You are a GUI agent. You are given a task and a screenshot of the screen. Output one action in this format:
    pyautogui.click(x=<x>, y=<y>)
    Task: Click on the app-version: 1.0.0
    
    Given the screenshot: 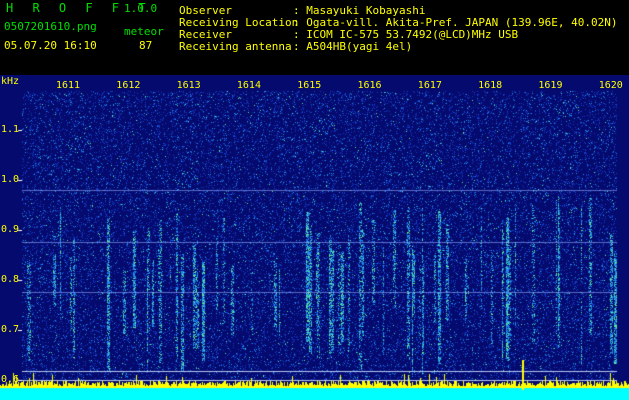 What is the action you would take?
    pyautogui.click(x=141, y=8)
    